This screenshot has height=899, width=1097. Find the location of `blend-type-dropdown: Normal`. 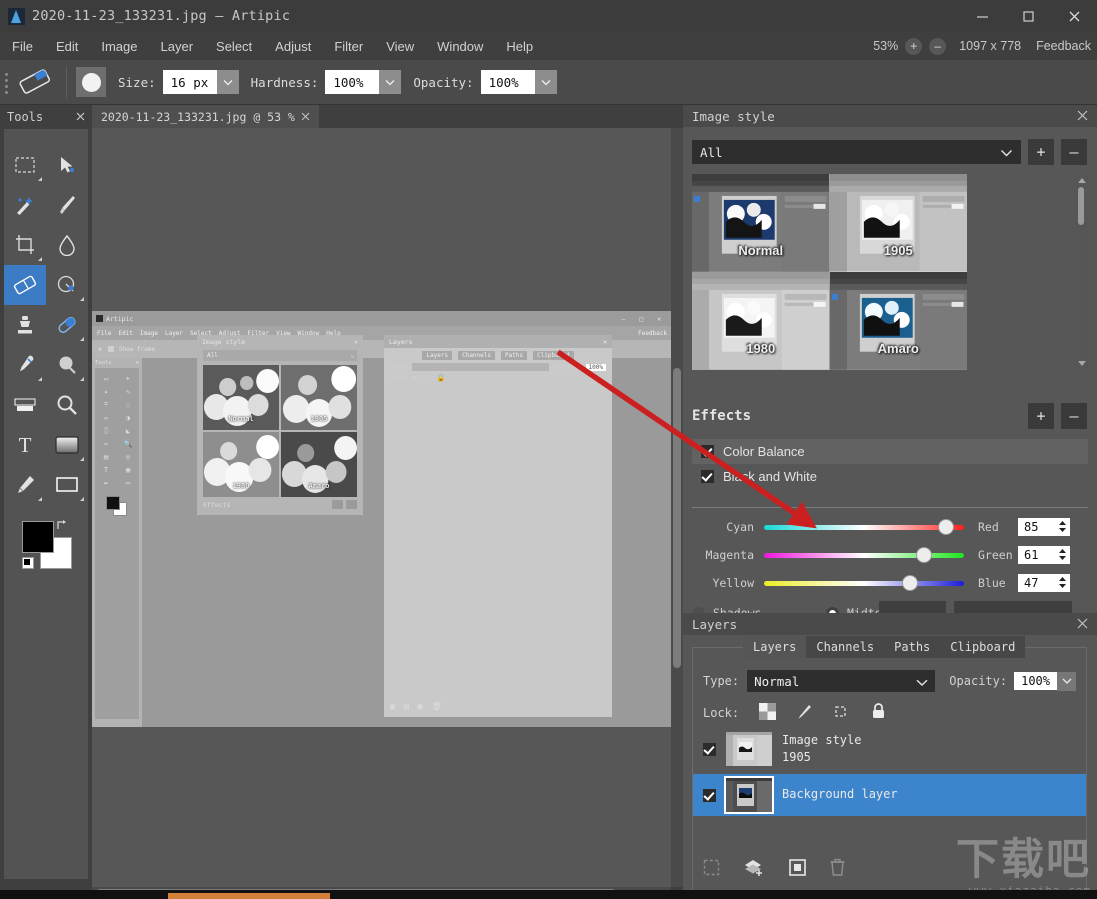

blend-type-dropdown: Normal is located at coordinates (841, 681).